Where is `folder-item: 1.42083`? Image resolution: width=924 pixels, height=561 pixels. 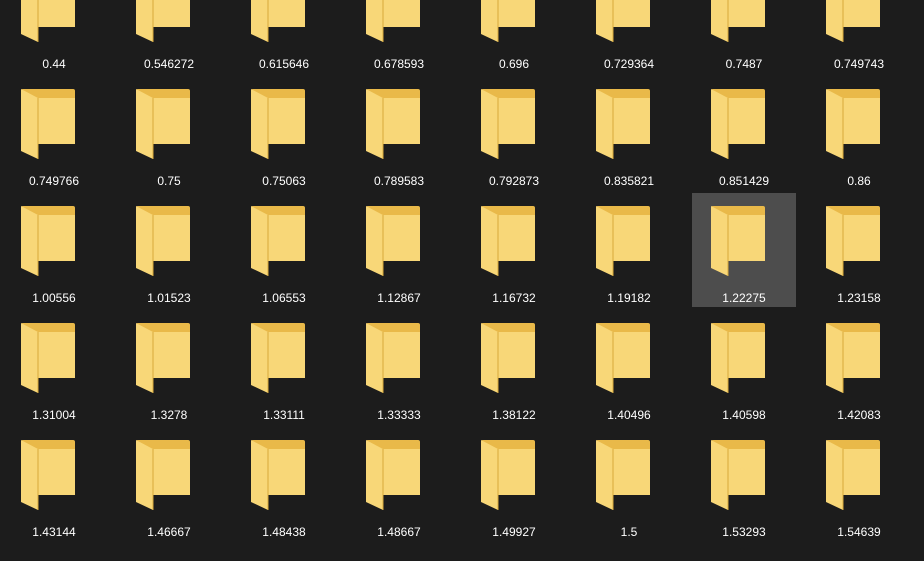
folder-item: 1.42083 is located at coordinates (859, 367).